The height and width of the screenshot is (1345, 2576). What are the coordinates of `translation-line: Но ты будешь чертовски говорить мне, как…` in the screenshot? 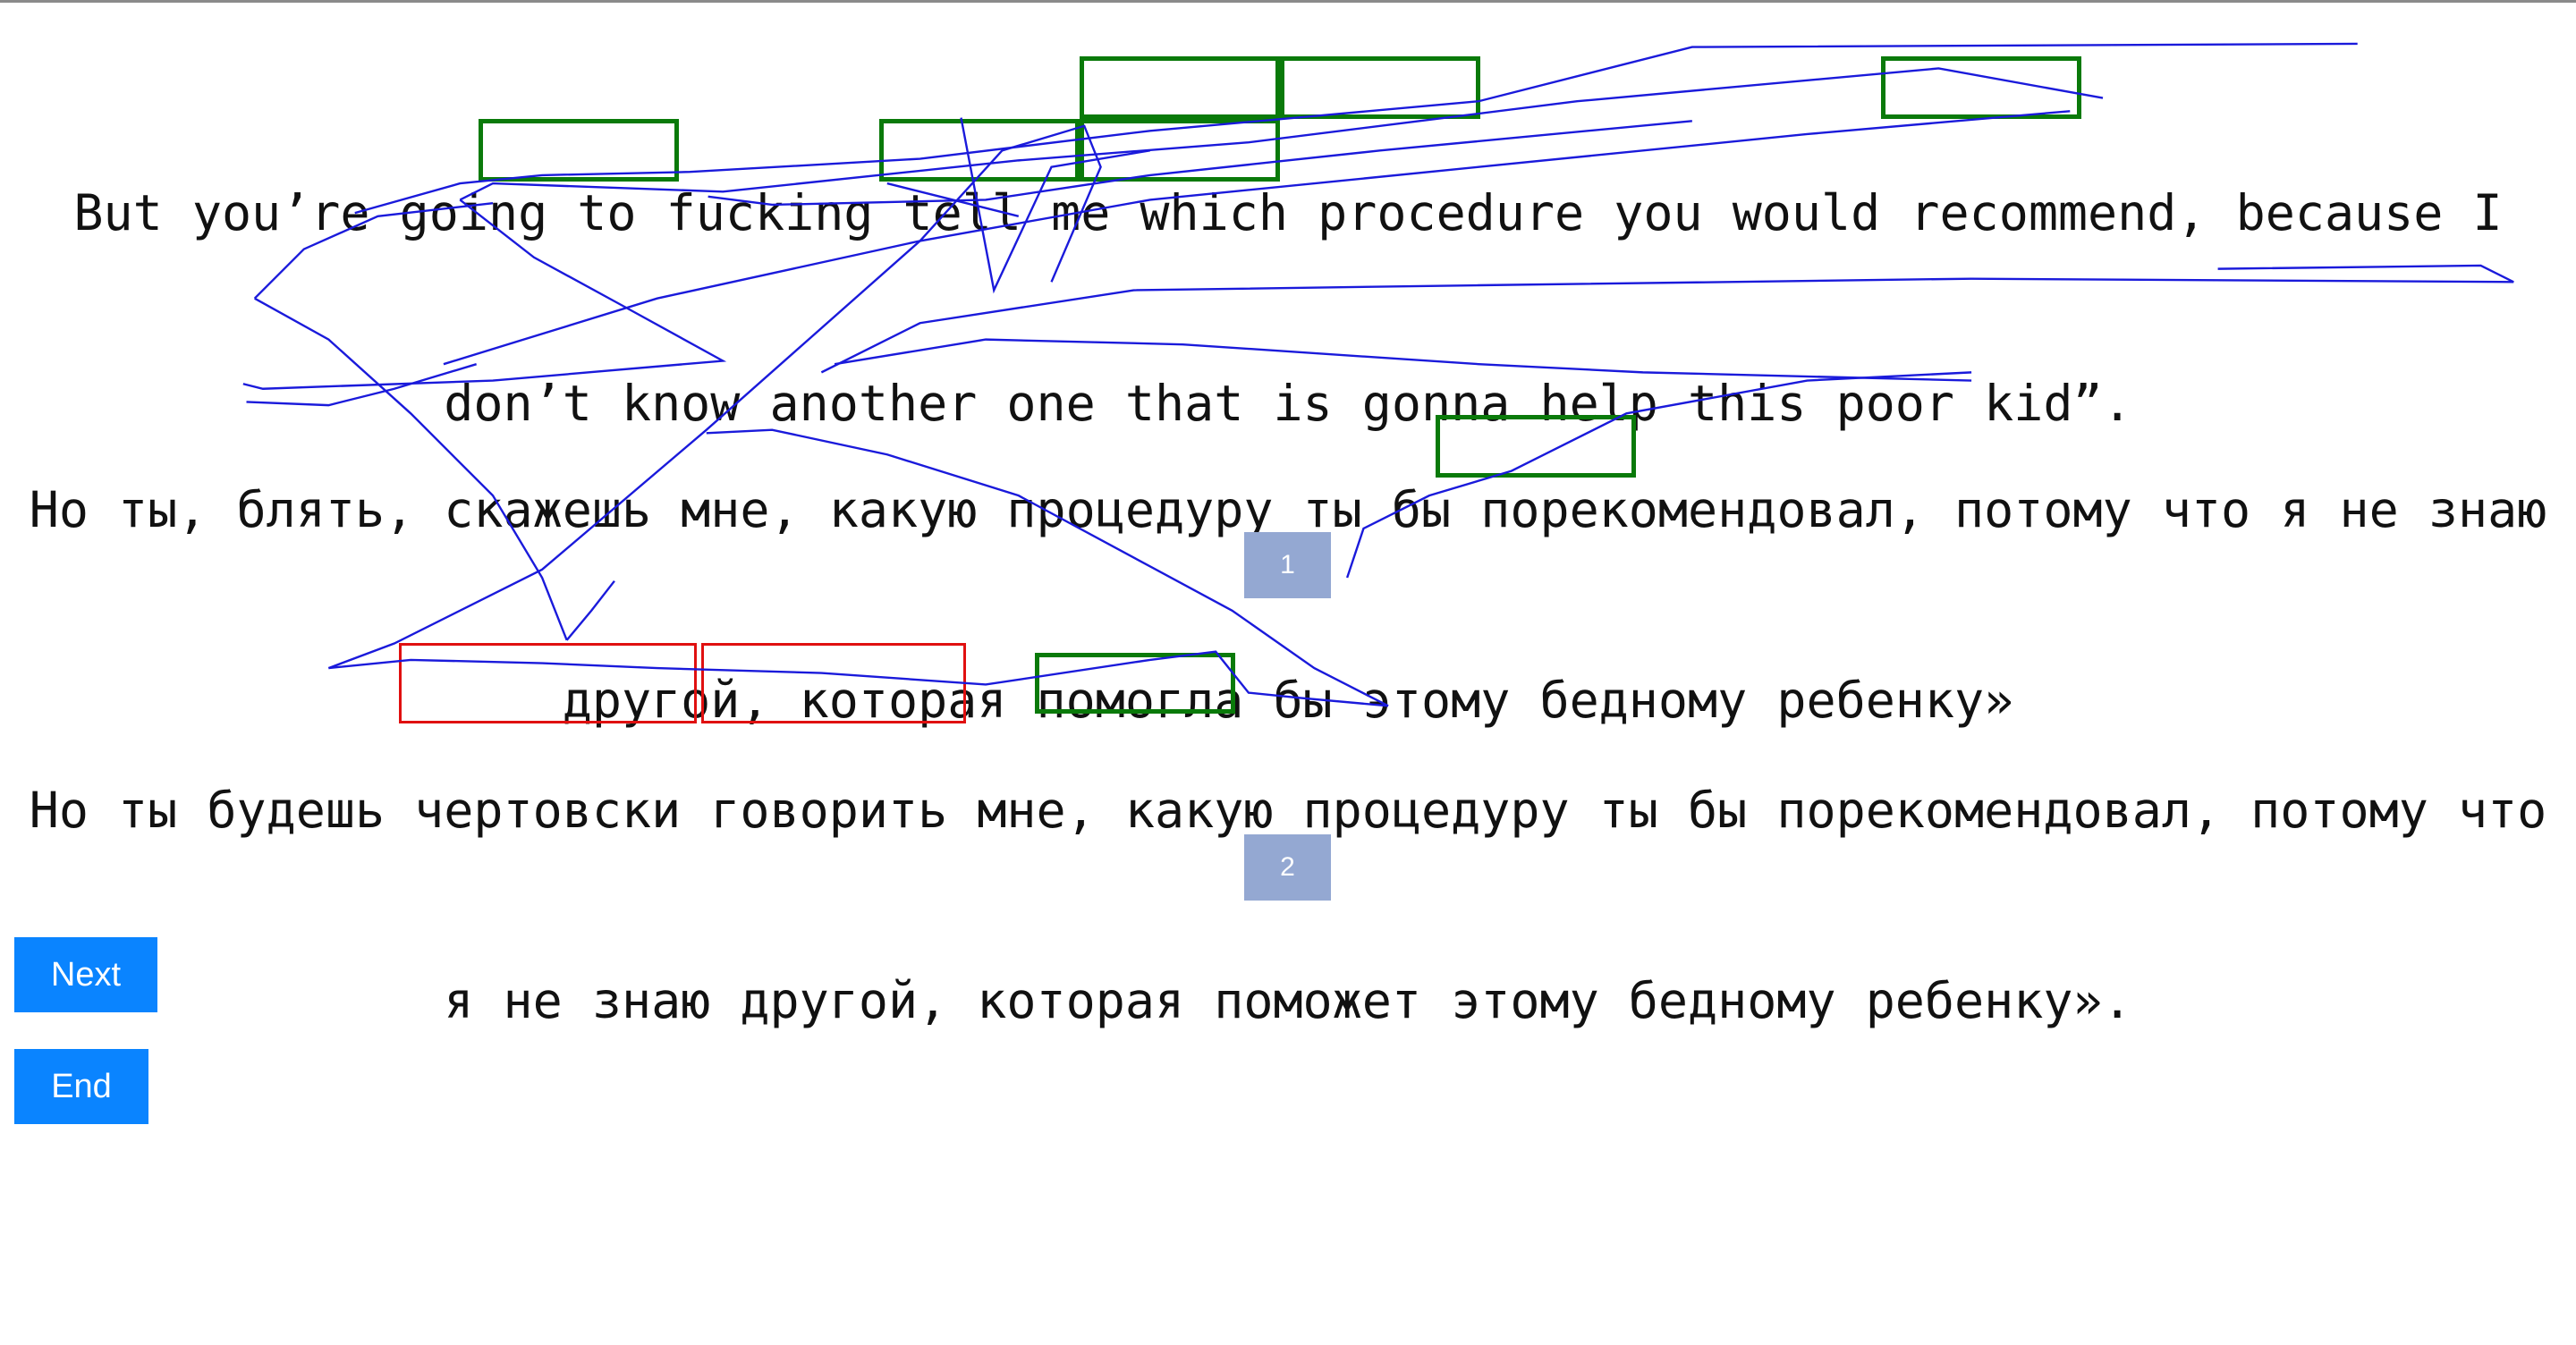 It's located at (1288, 810).